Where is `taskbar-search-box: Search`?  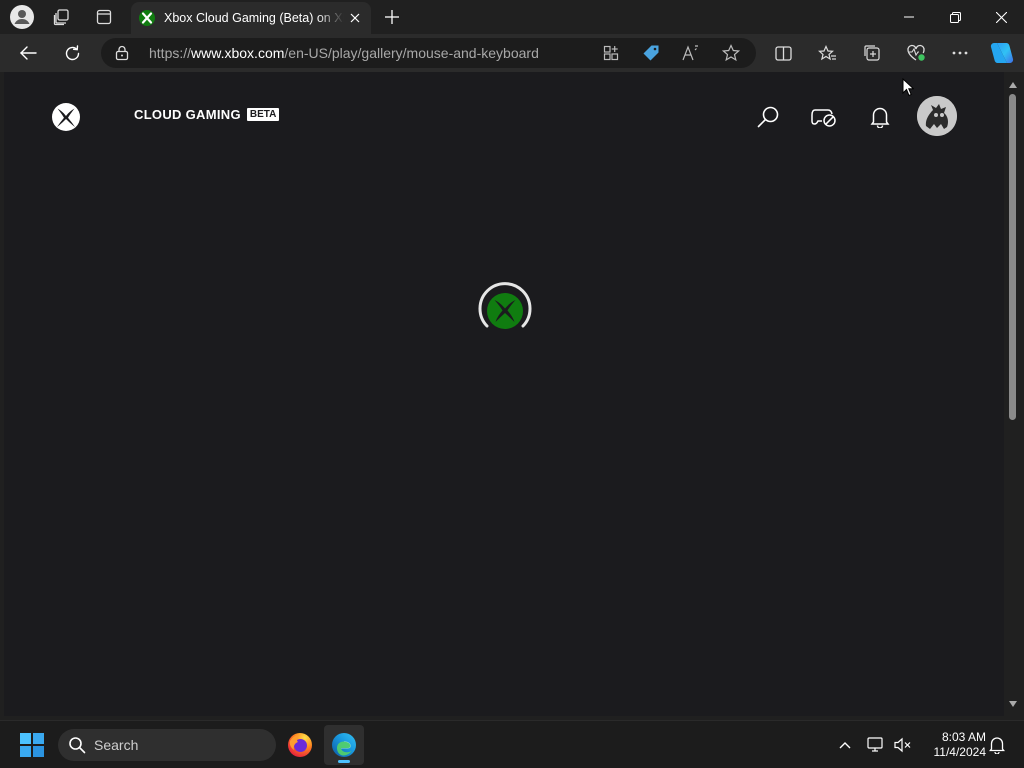 taskbar-search-box: Search is located at coordinates (167, 745).